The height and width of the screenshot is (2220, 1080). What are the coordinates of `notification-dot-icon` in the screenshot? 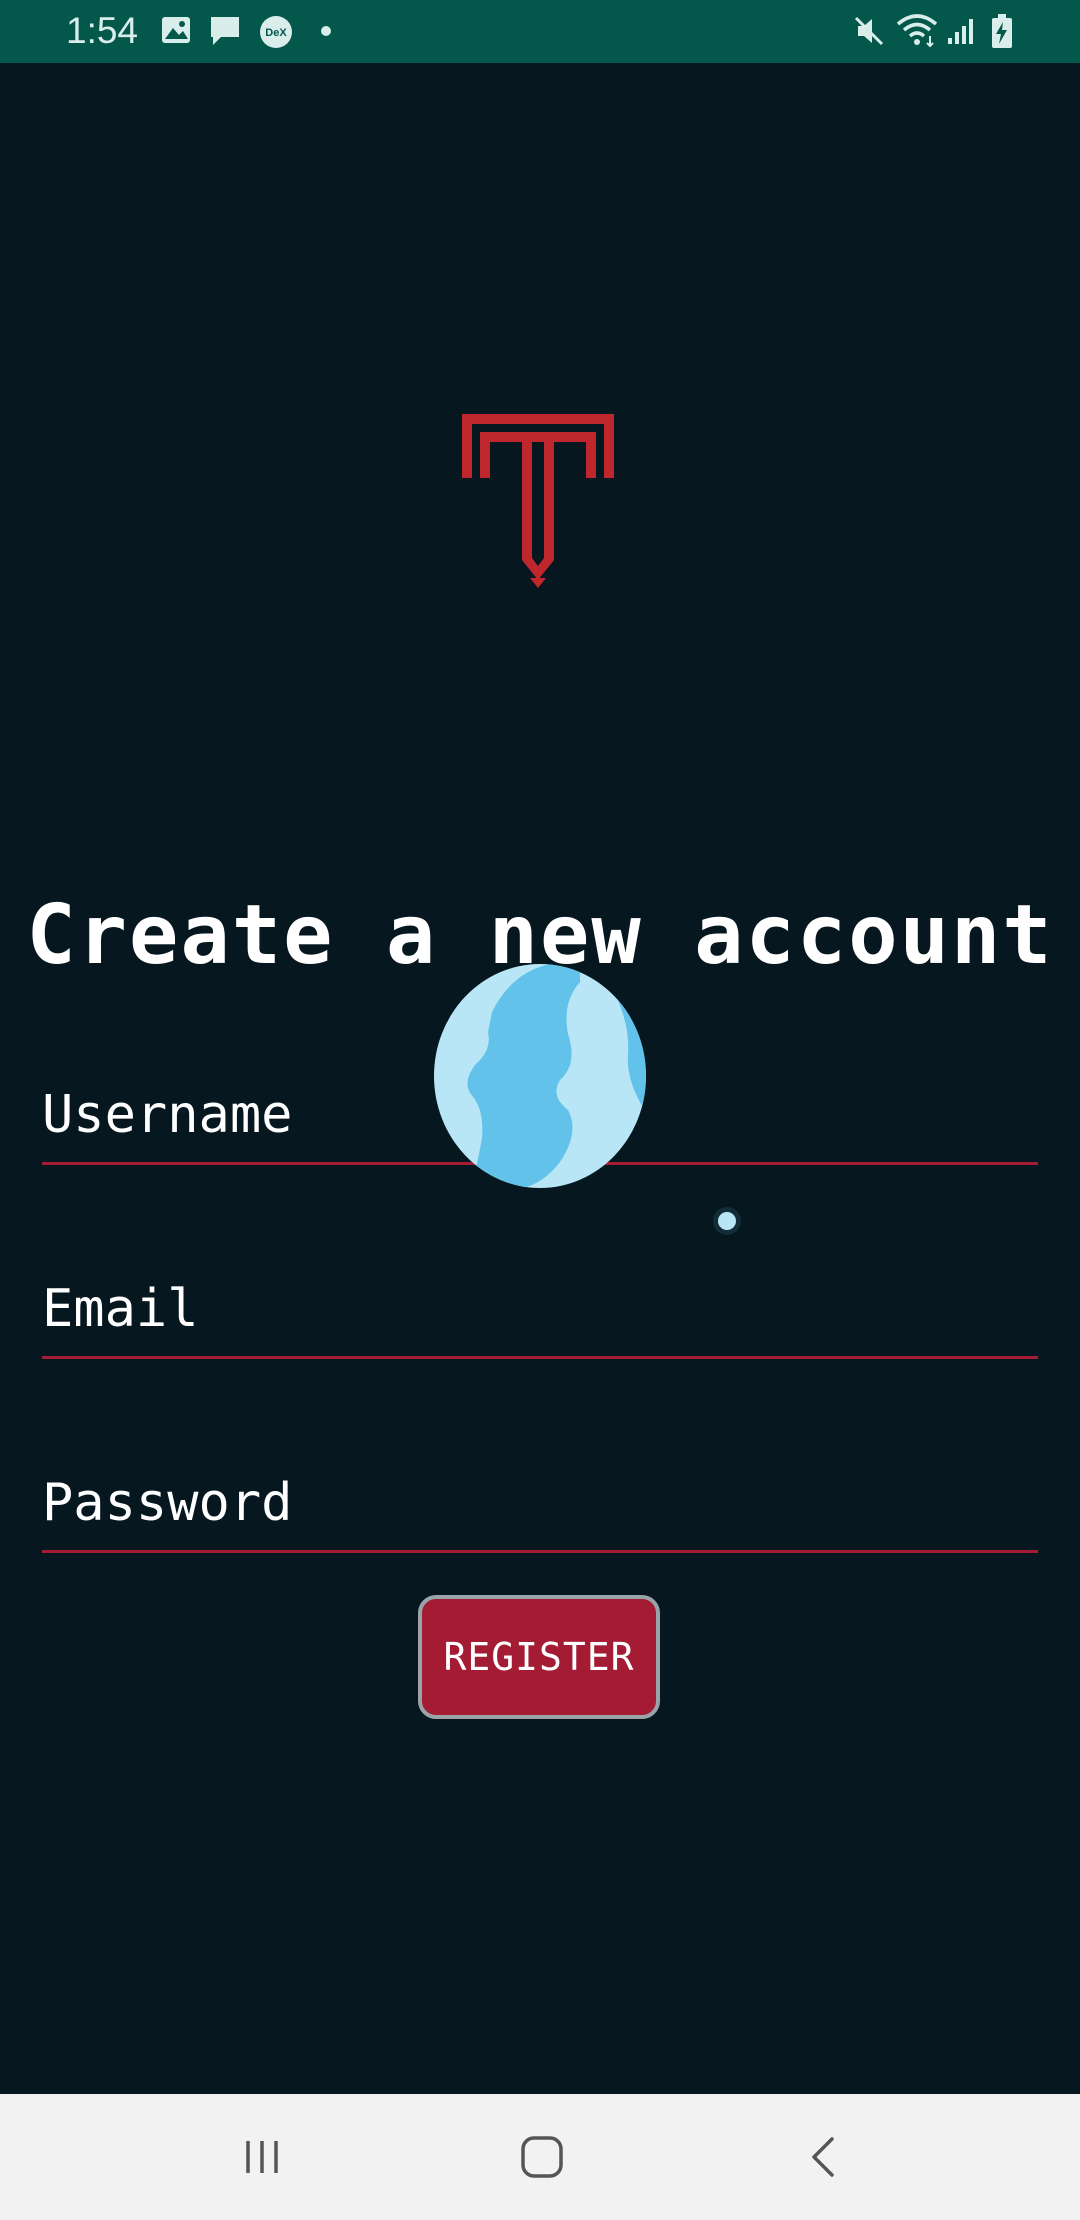 It's located at (326, 31).